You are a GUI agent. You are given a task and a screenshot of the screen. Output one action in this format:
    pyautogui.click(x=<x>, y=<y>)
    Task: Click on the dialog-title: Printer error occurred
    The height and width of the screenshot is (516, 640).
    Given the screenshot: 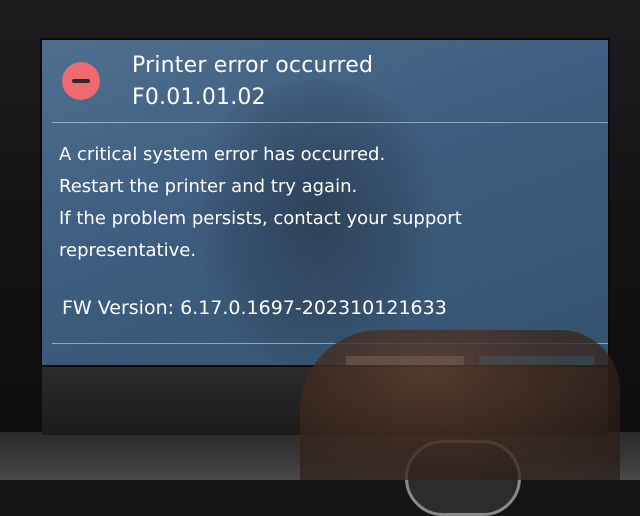 What is the action you would take?
    pyautogui.click(x=253, y=65)
    